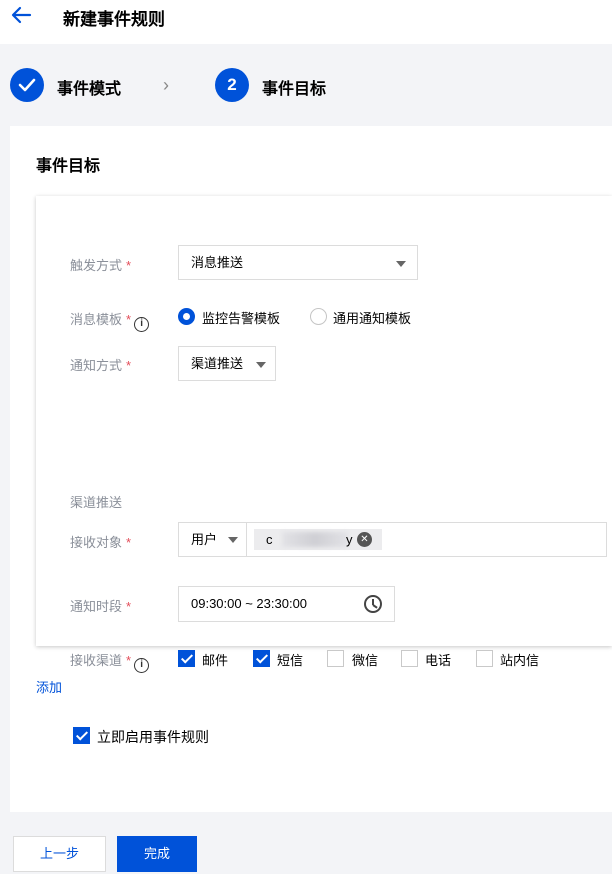 The image size is (612, 874). What do you see at coordinates (89, 89) in the screenshot?
I see `step-label-mode: 事件模式` at bounding box center [89, 89].